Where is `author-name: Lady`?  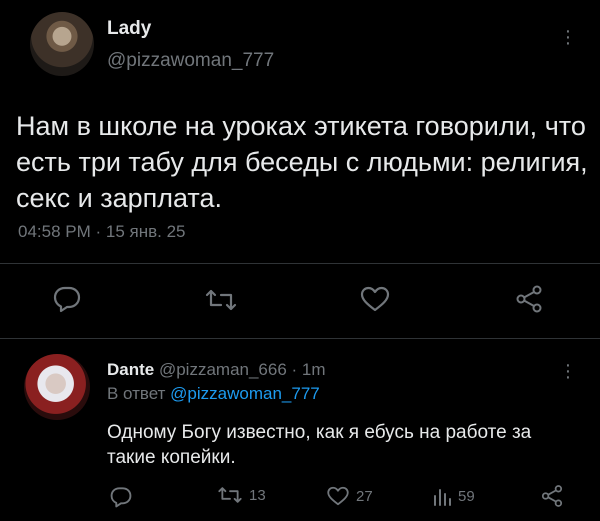
author-name: Lady is located at coordinates (129, 29).